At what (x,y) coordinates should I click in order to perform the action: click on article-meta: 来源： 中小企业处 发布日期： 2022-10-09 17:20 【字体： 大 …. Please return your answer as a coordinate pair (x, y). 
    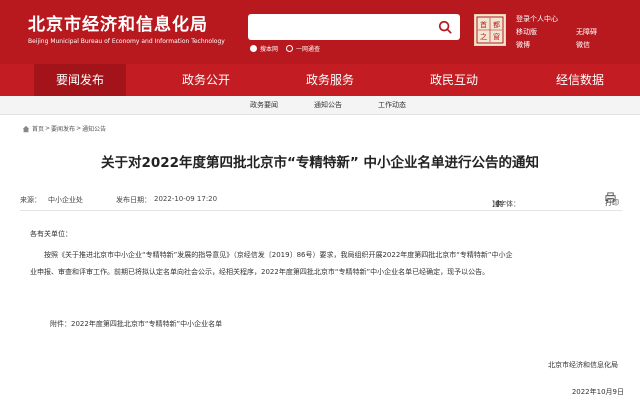
    Looking at the image, I should click on (321, 200).